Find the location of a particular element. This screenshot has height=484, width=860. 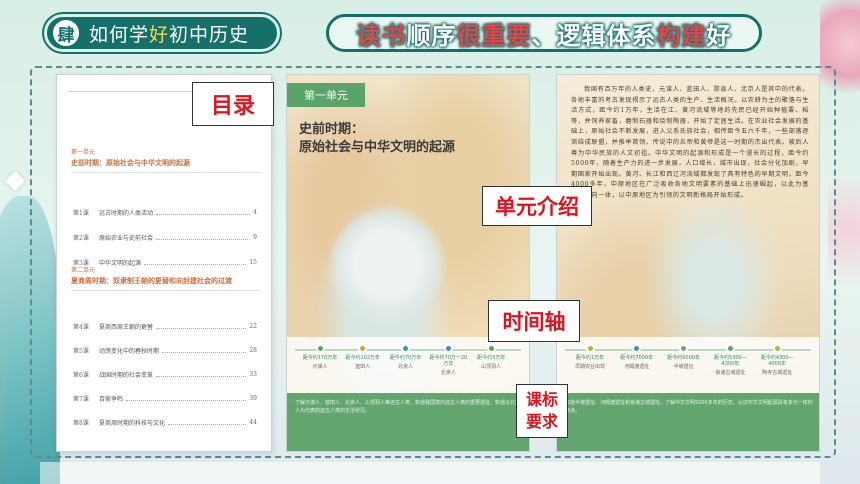

timeline-item: 距今约1万年 早期农业出现 is located at coordinates (590, 357).